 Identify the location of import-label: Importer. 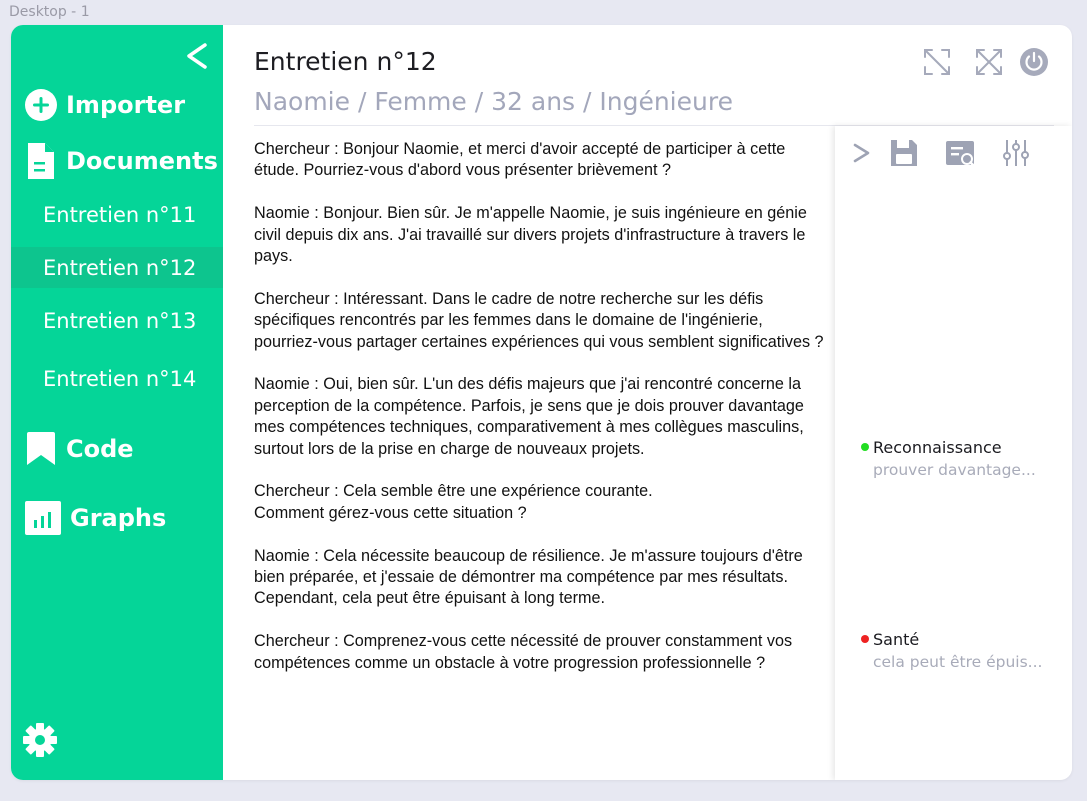
(126, 105).